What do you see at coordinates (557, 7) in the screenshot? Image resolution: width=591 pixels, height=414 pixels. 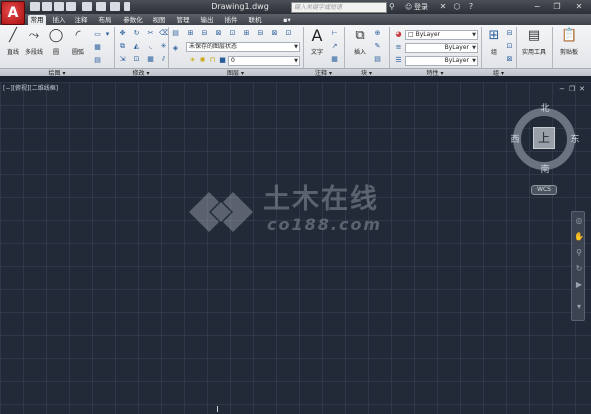 I see `restore-button: ❐` at bounding box center [557, 7].